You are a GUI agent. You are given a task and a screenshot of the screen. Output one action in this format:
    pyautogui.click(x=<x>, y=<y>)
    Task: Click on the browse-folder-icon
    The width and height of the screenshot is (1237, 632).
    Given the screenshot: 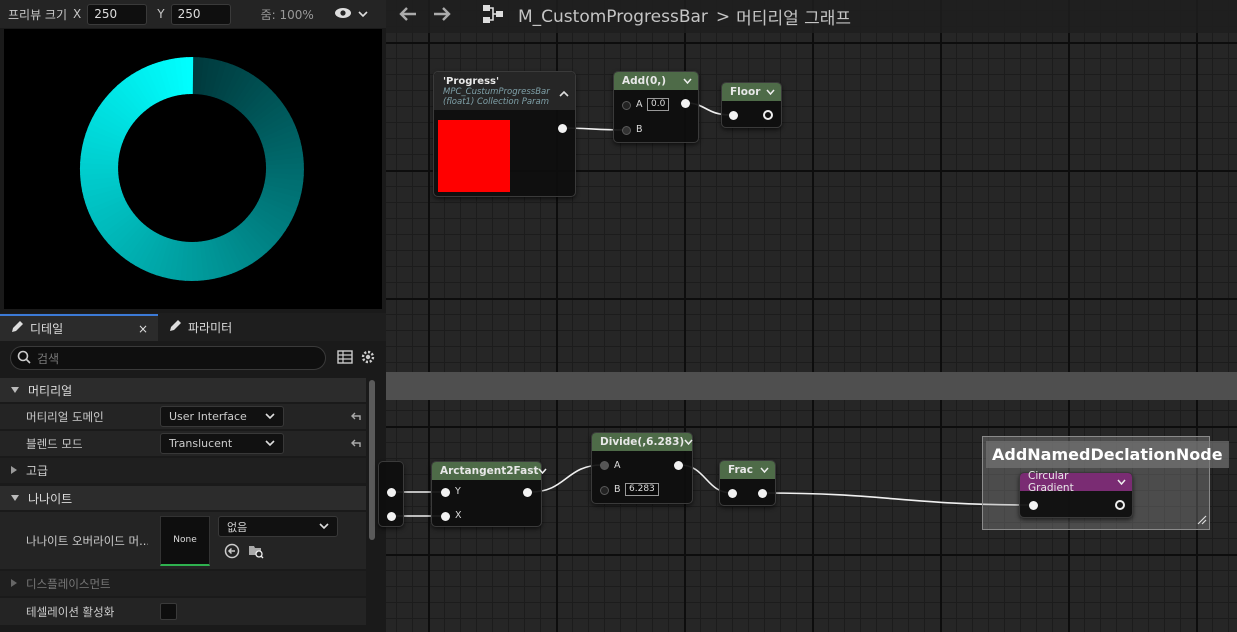 What is the action you would take?
    pyautogui.click(x=256, y=552)
    